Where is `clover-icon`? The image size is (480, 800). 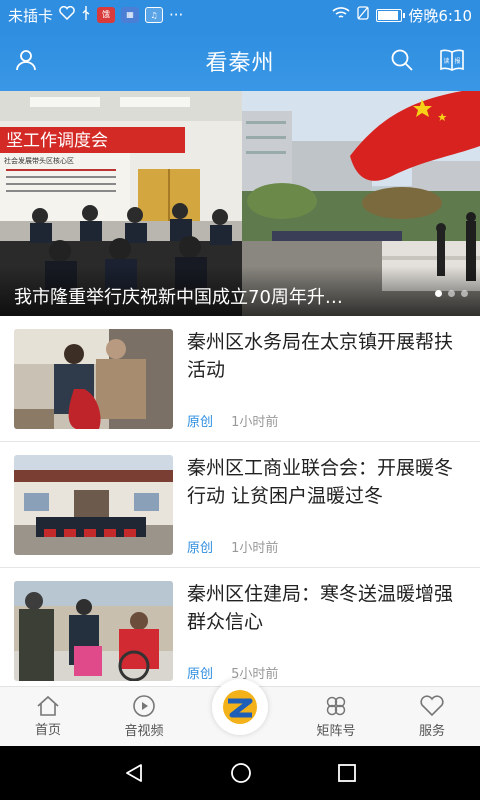
clover-icon is located at coordinates (336, 706).